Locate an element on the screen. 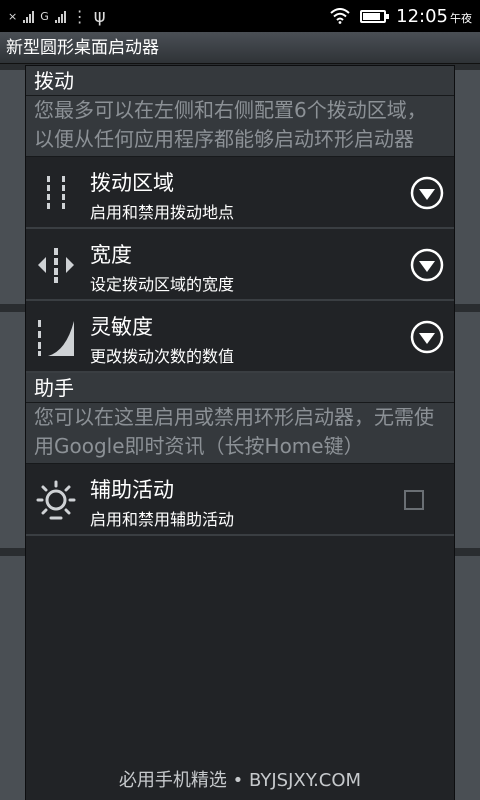 The height and width of the screenshot is (800, 480). assist-icon is located at coordinates (56, 500).